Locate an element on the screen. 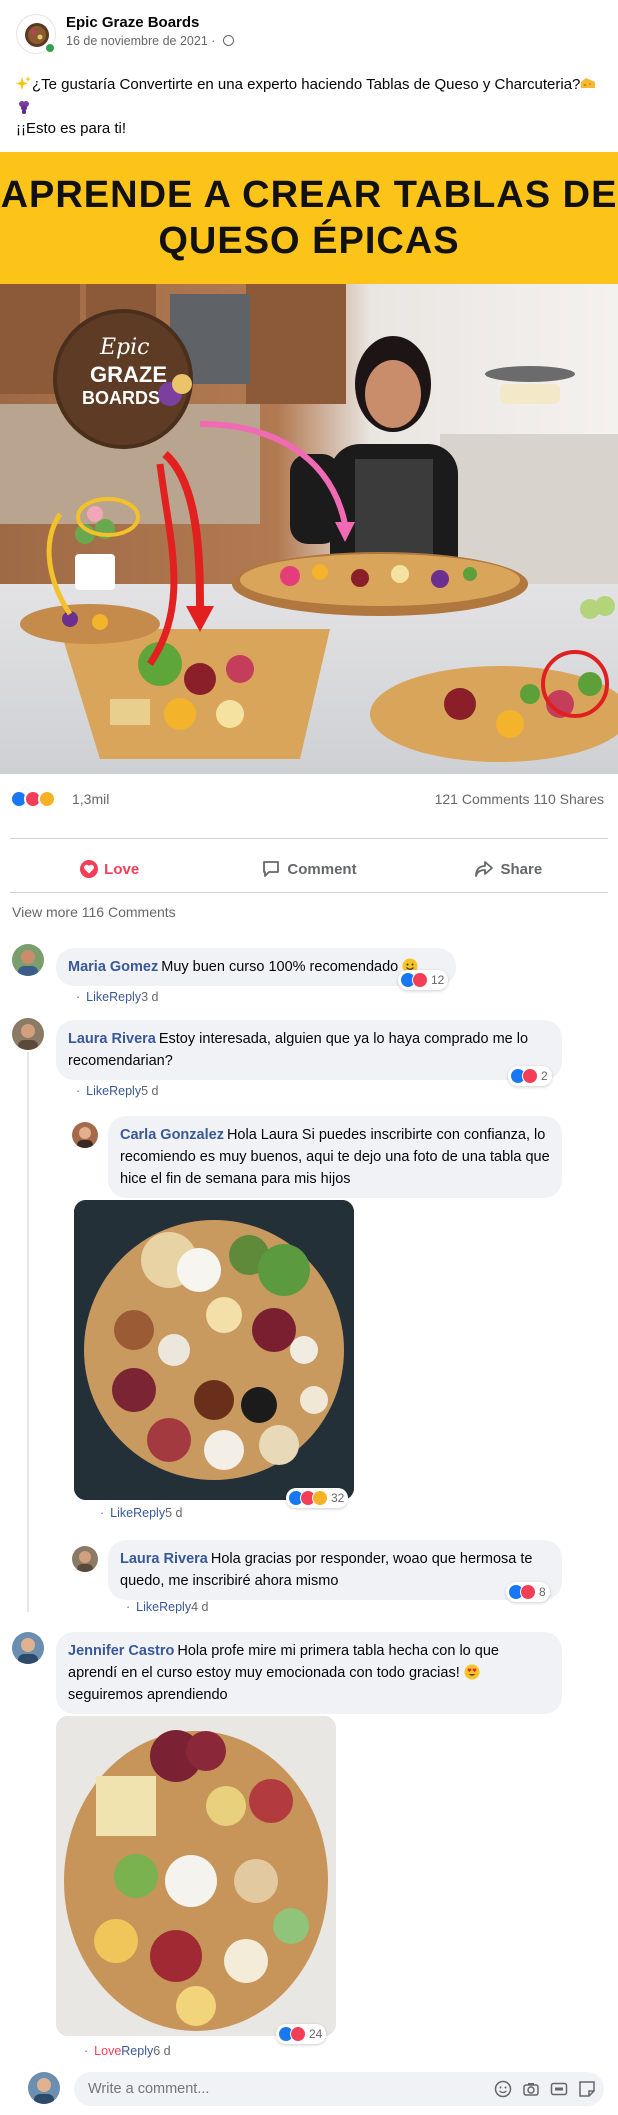 The image size is (618, 2115). comment-author: Maria Gomez is located at coordinates (113, 967).